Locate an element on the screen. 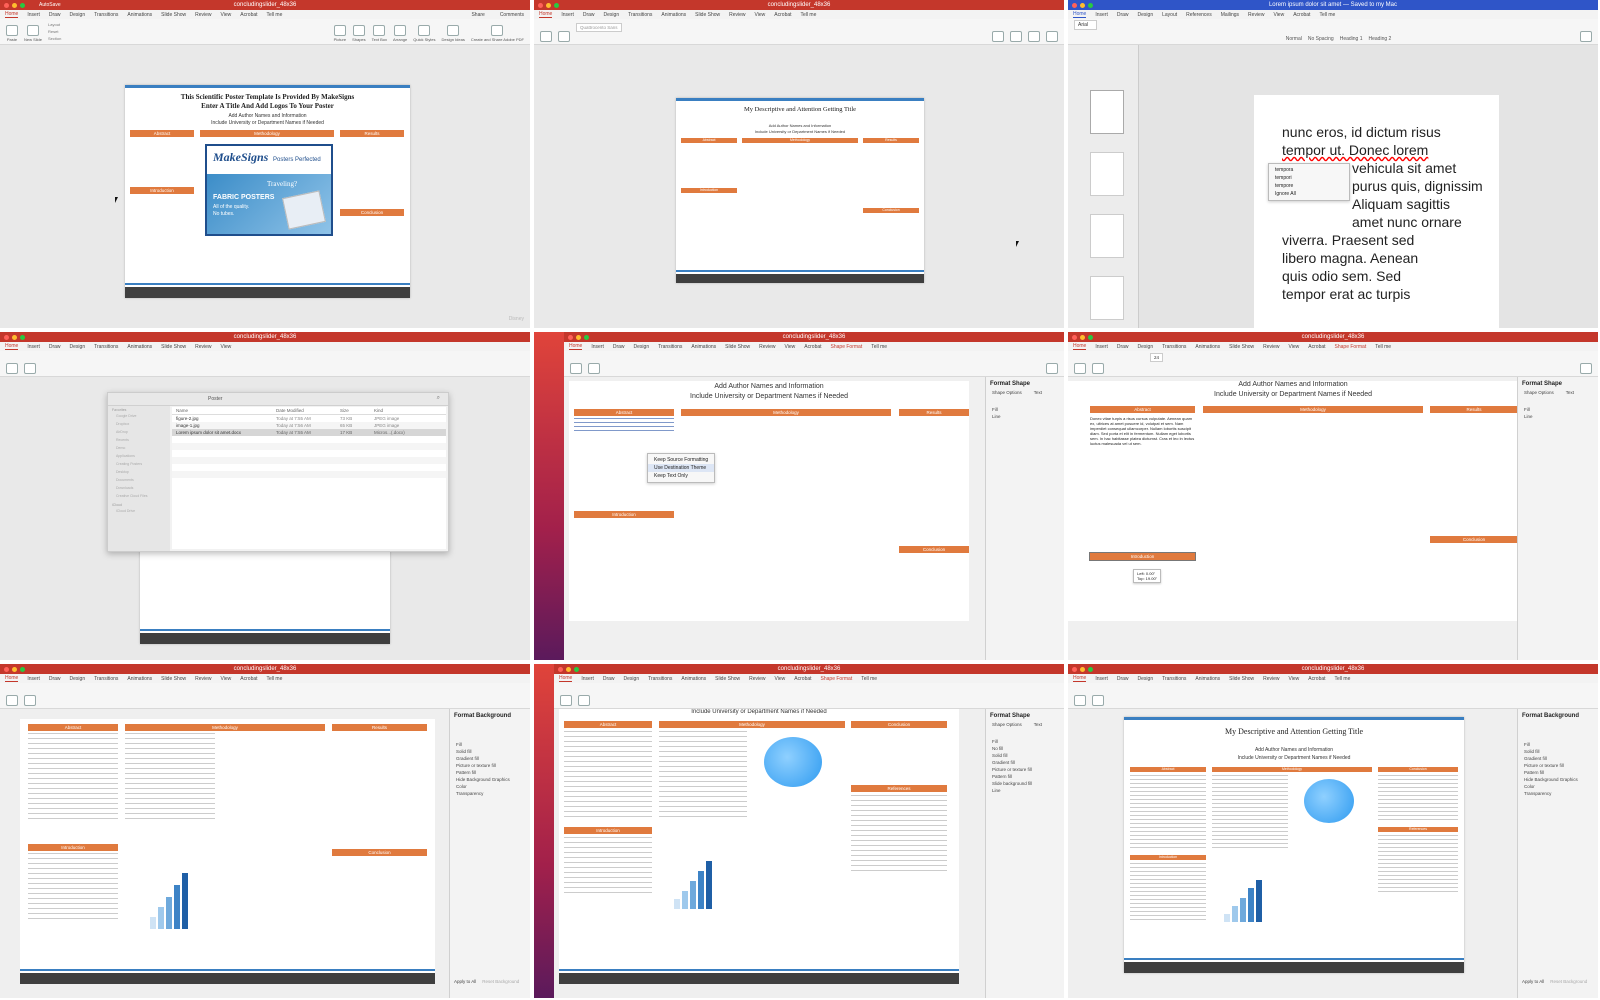 This screenshot has height=1000, width=1600. transparency-slider: Transparency is located at coordinates (490, 793).